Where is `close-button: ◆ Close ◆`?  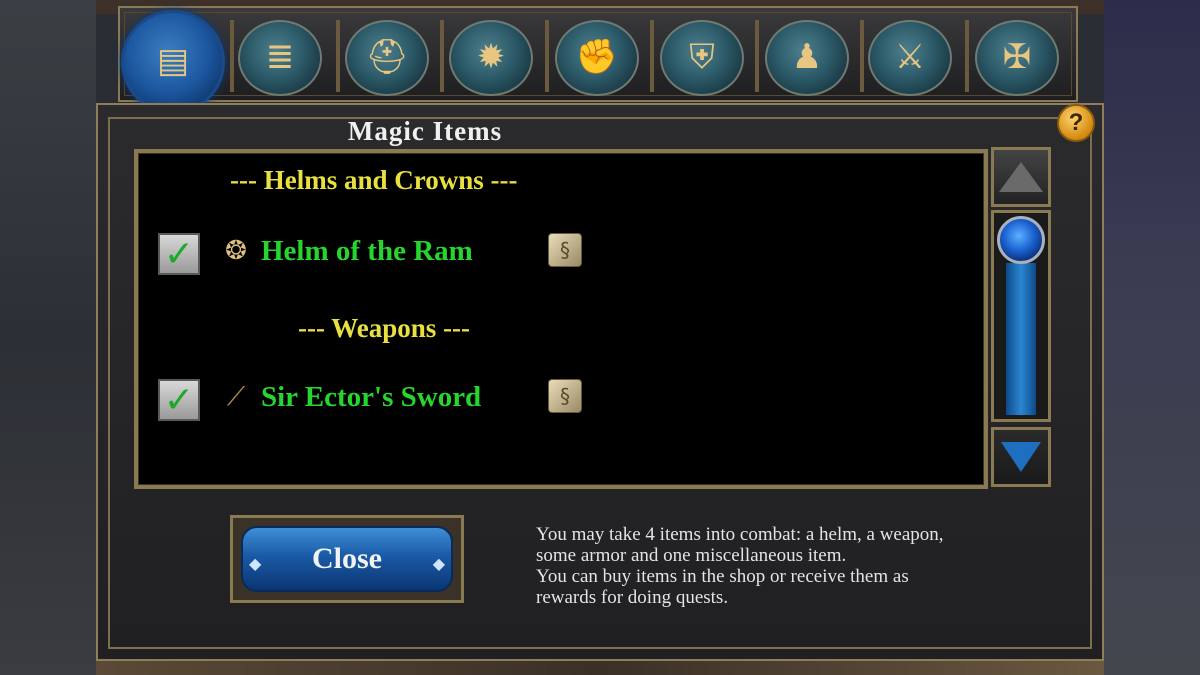
close-button: ◆ Close ◆ is located at coordinates (347, 559).